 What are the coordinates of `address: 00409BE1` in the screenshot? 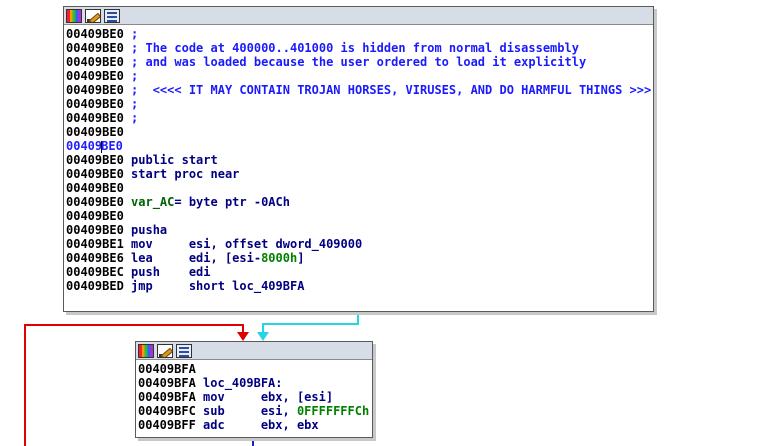 It's located at (95, 244).